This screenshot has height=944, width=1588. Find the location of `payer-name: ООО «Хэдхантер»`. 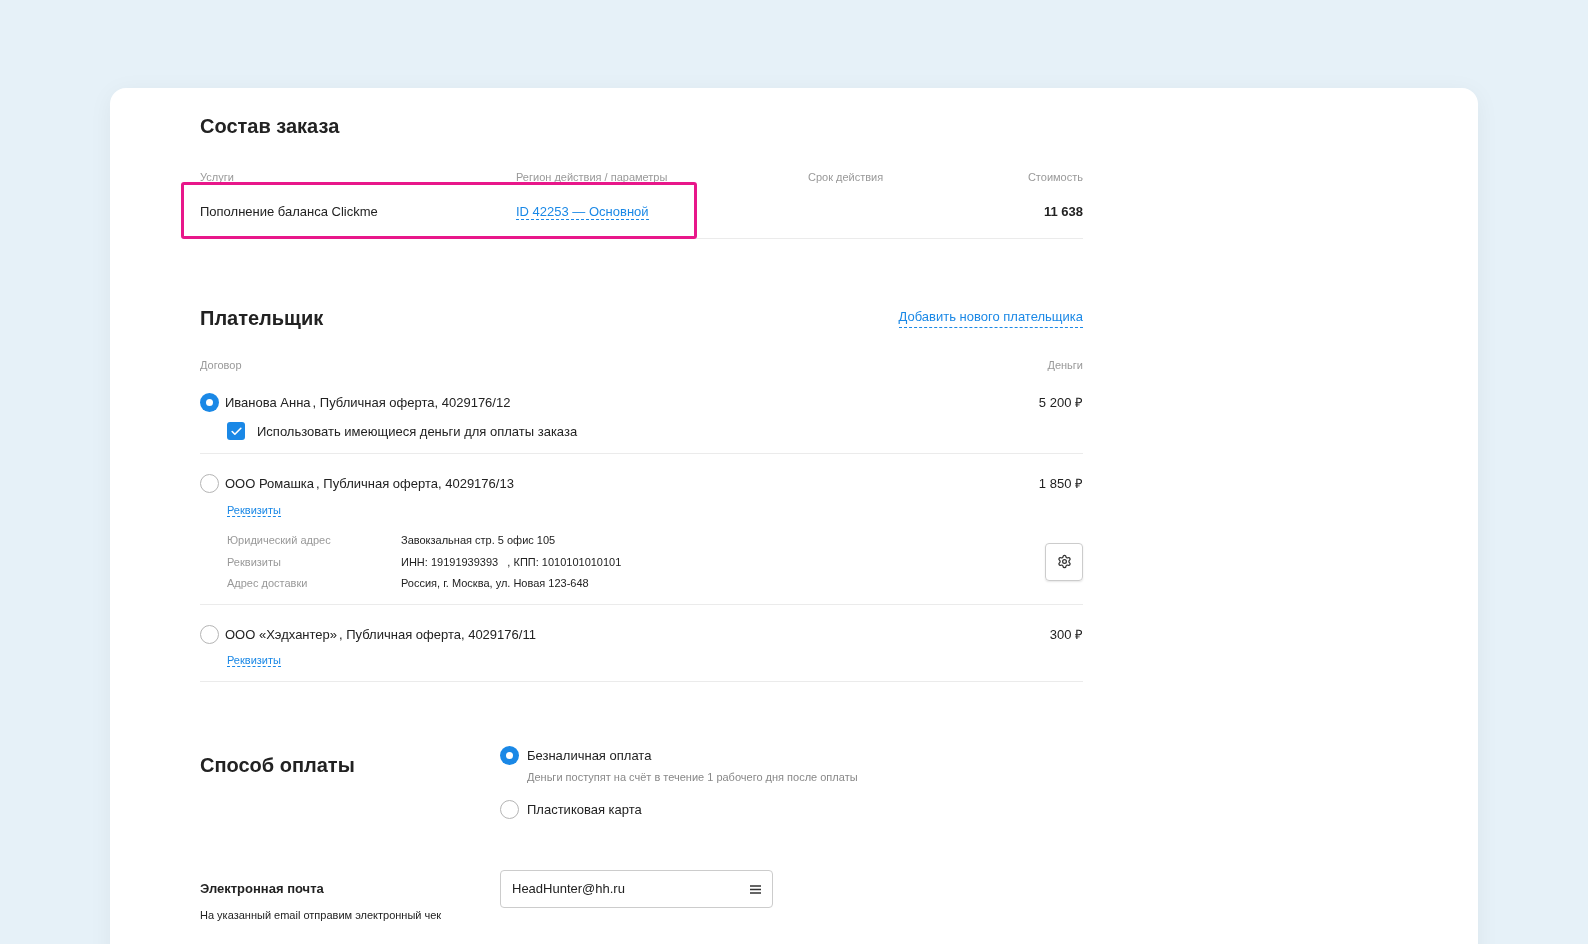

payer-name: ООО «Хэдхантер» is located at coordinates (281, 634).